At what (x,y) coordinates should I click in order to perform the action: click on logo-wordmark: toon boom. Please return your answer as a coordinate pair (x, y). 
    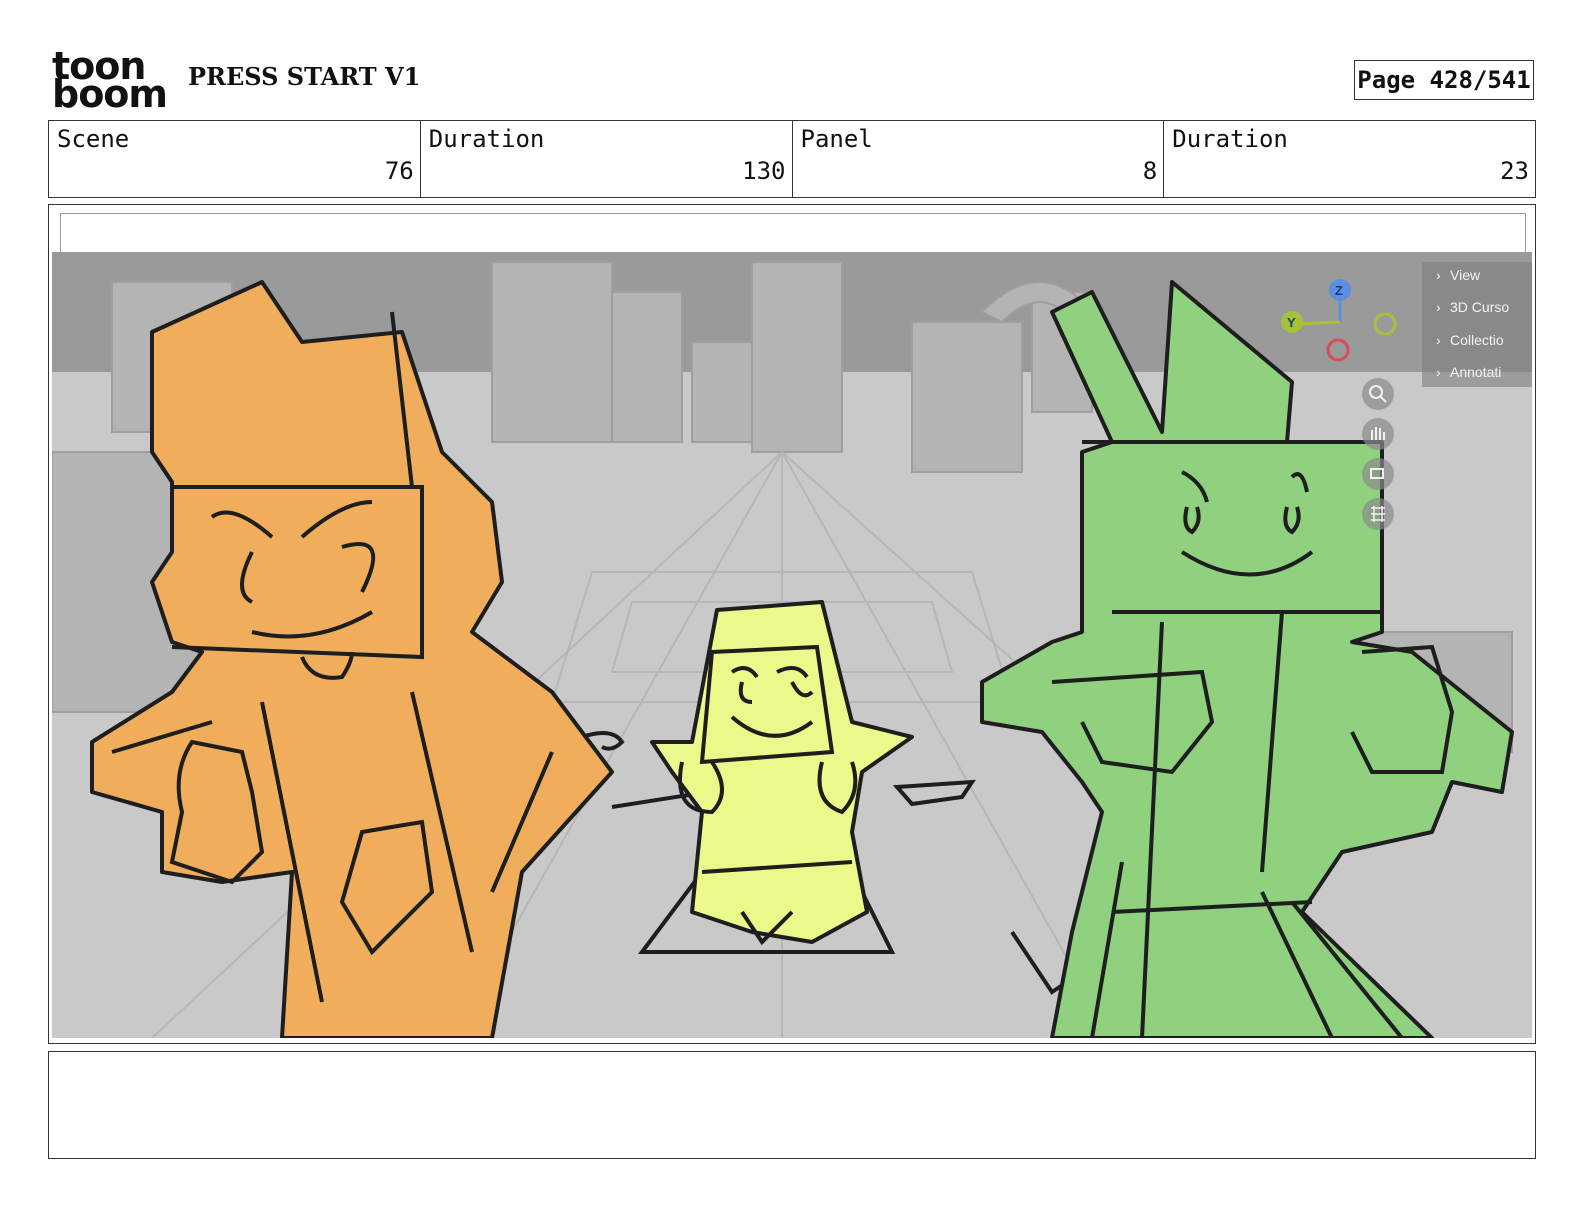
    Looking at the image, I should click on (110, 81).